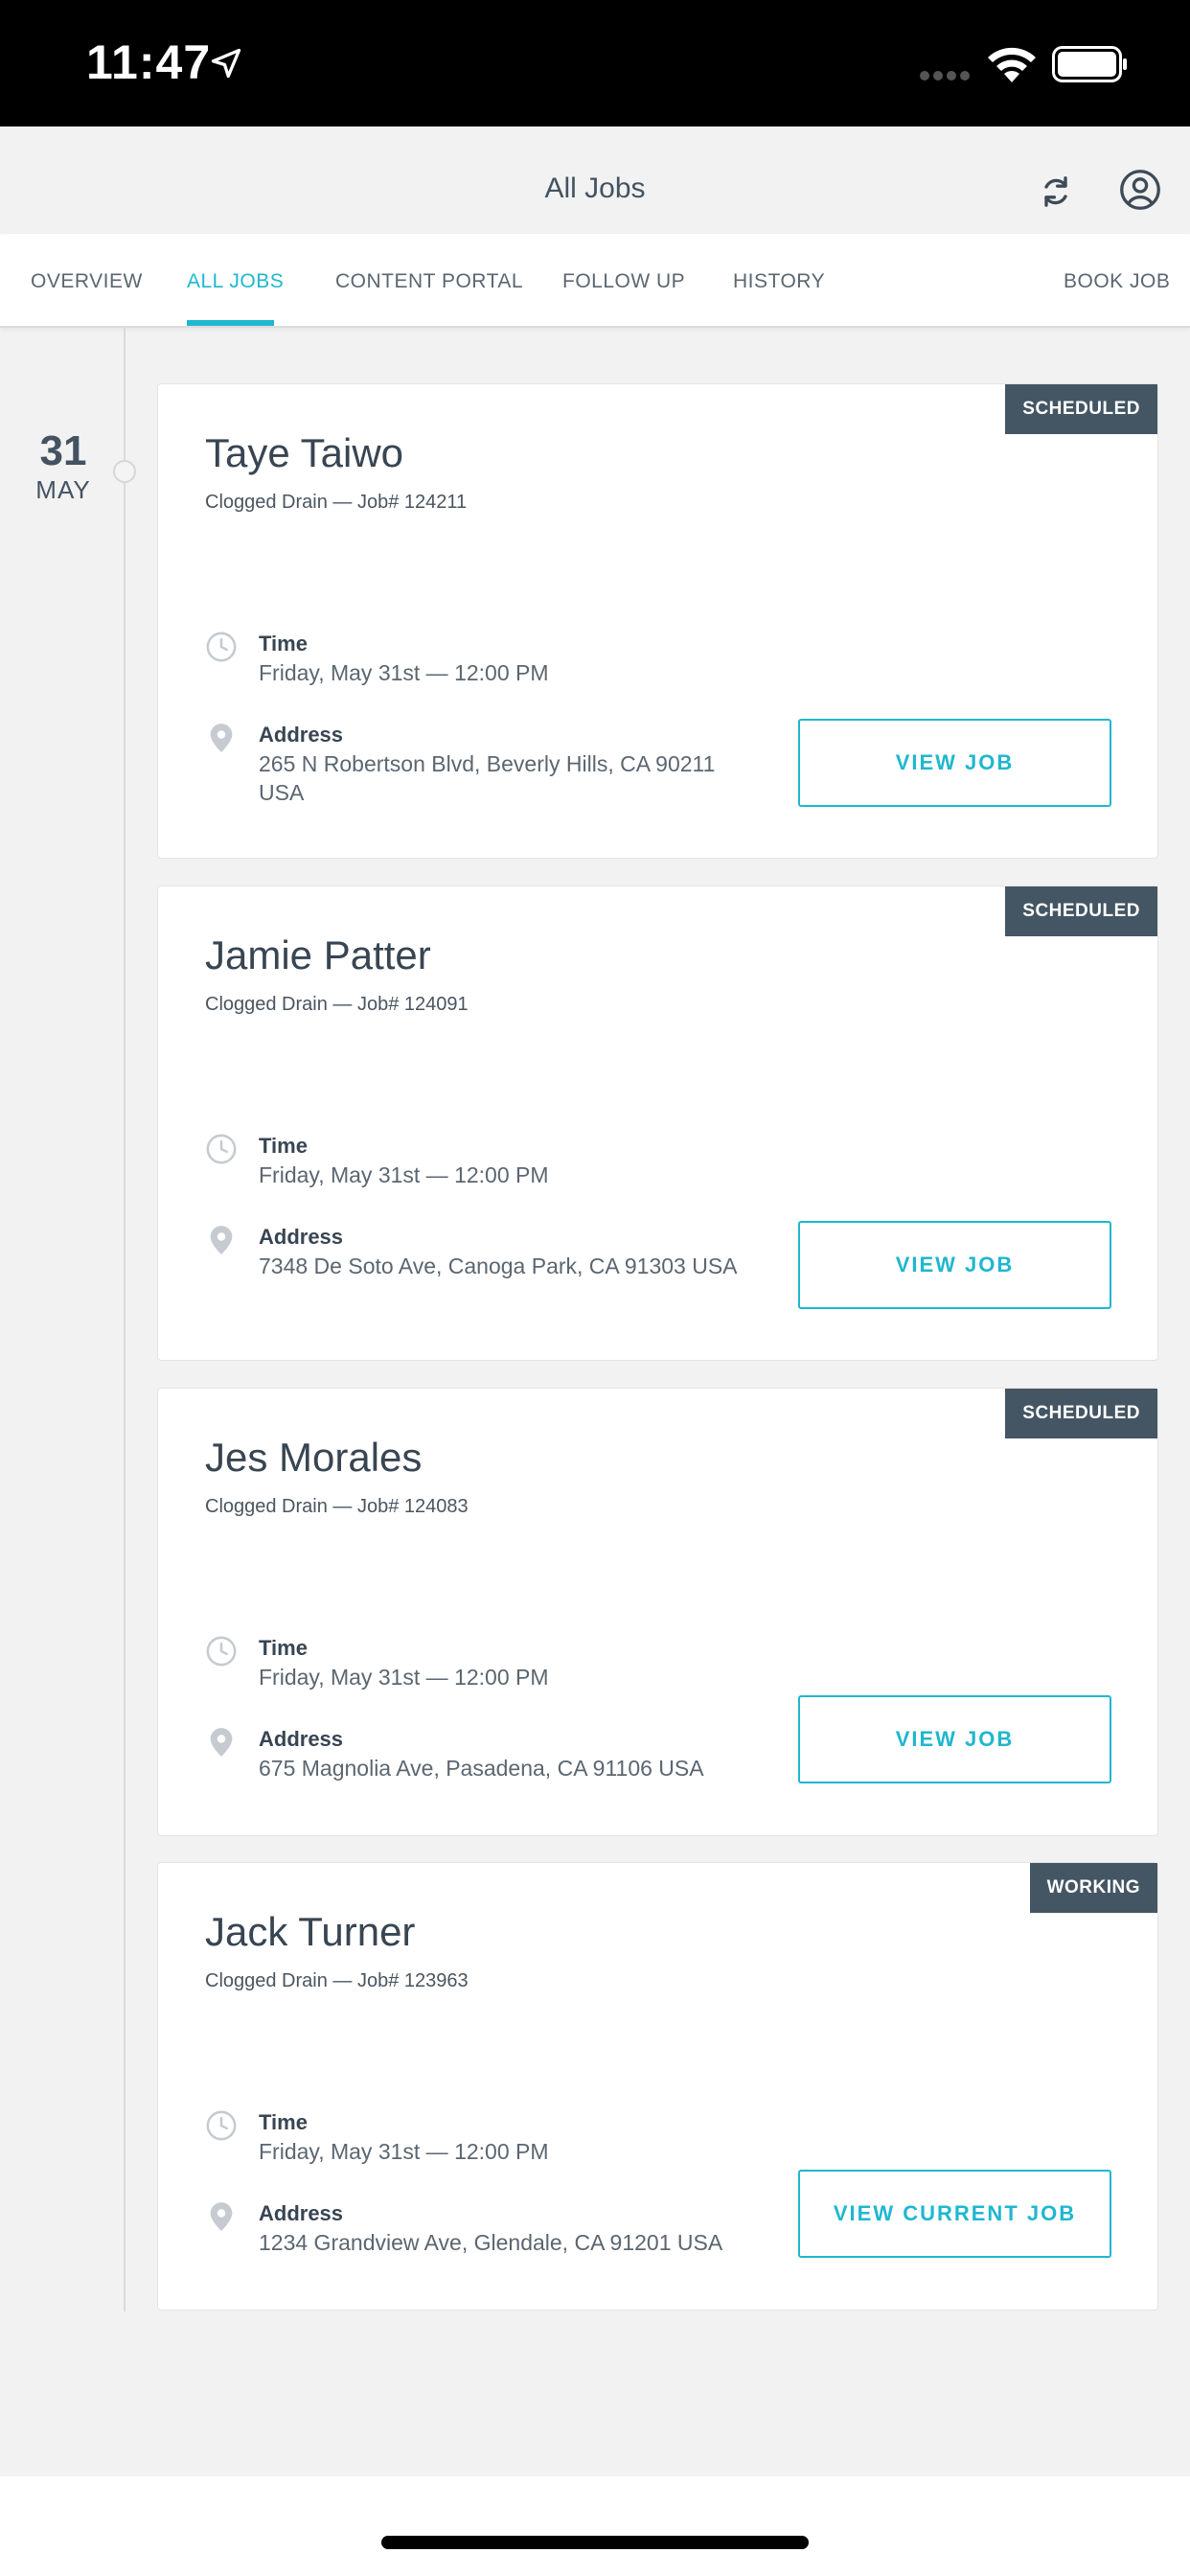 The height and width of the screenshot is (2576, 1190). Describe the element at coordinates (336, 502) in the screenshot. I see `job-meta: Clogged Drain — Job# 124211` at that location.